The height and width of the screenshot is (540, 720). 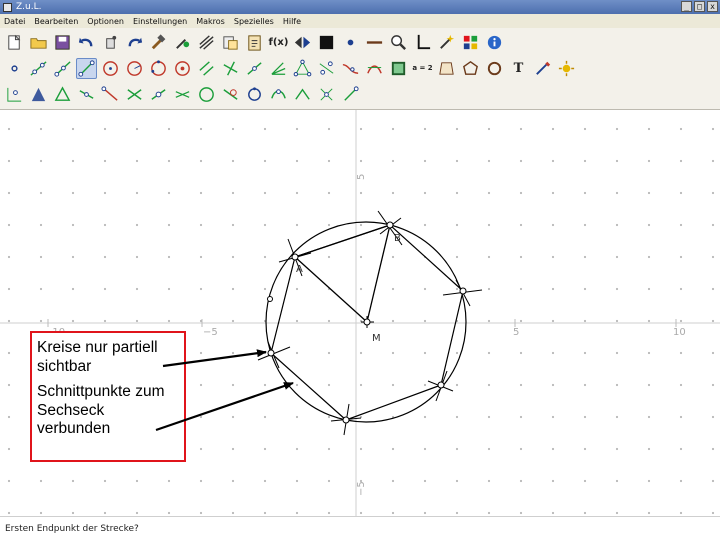 What do you see at coordinates (38, 42) in the screenshot?
I see `open-folder-icon` at bounding box center [38, 42].